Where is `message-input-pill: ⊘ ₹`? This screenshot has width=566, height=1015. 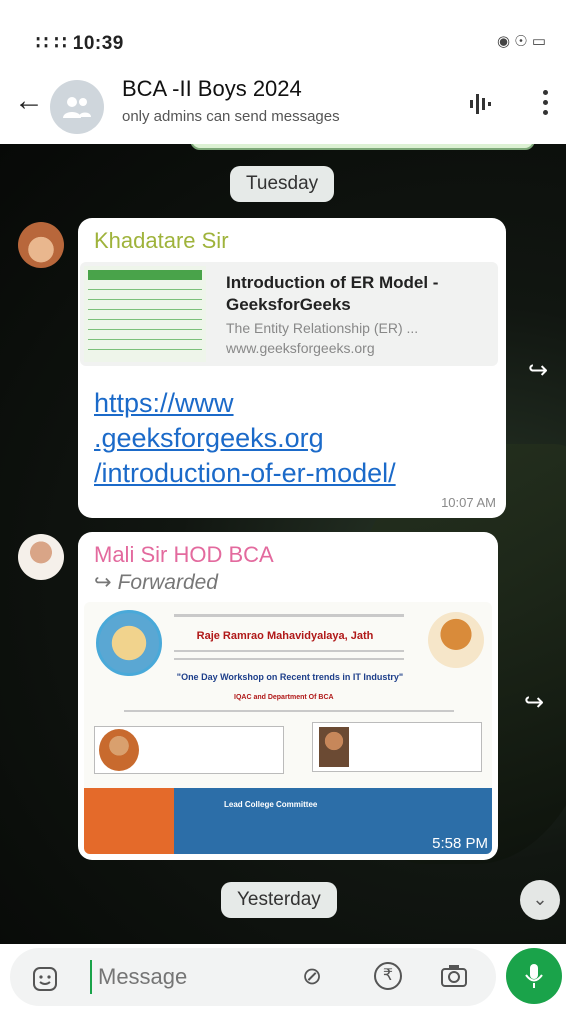 message-input-pill: ⊘ ₹ is located at coordinates (253, 977).